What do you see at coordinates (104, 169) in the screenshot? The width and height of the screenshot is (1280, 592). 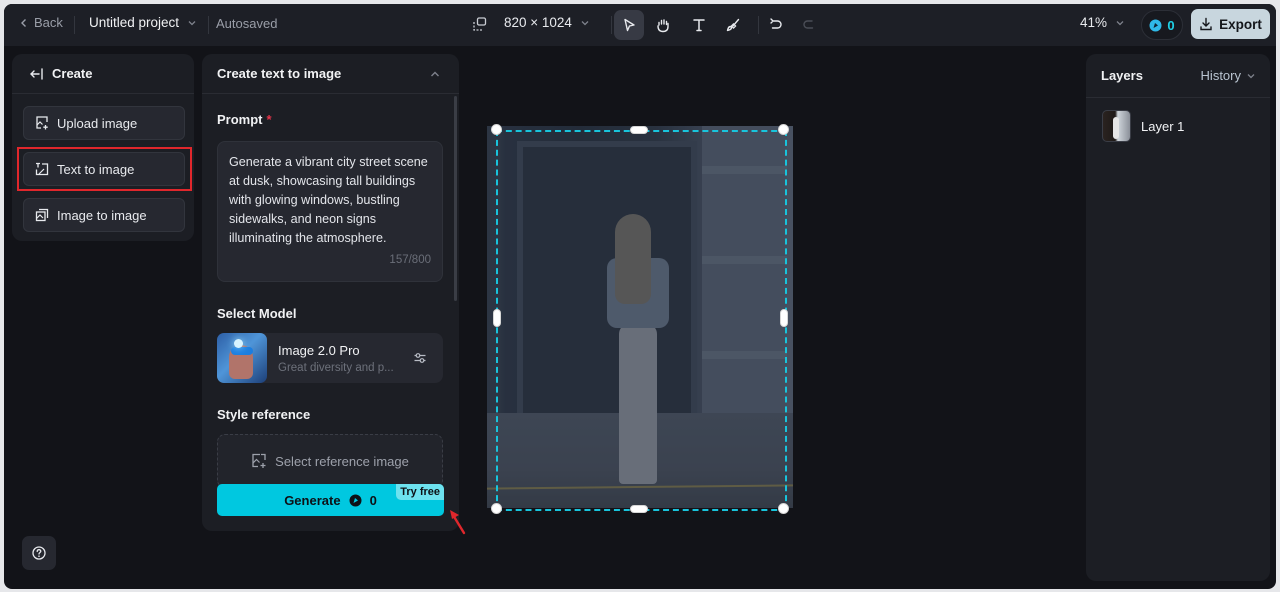 I see `highlight-annotation-box` at bounding box center [104, 169].